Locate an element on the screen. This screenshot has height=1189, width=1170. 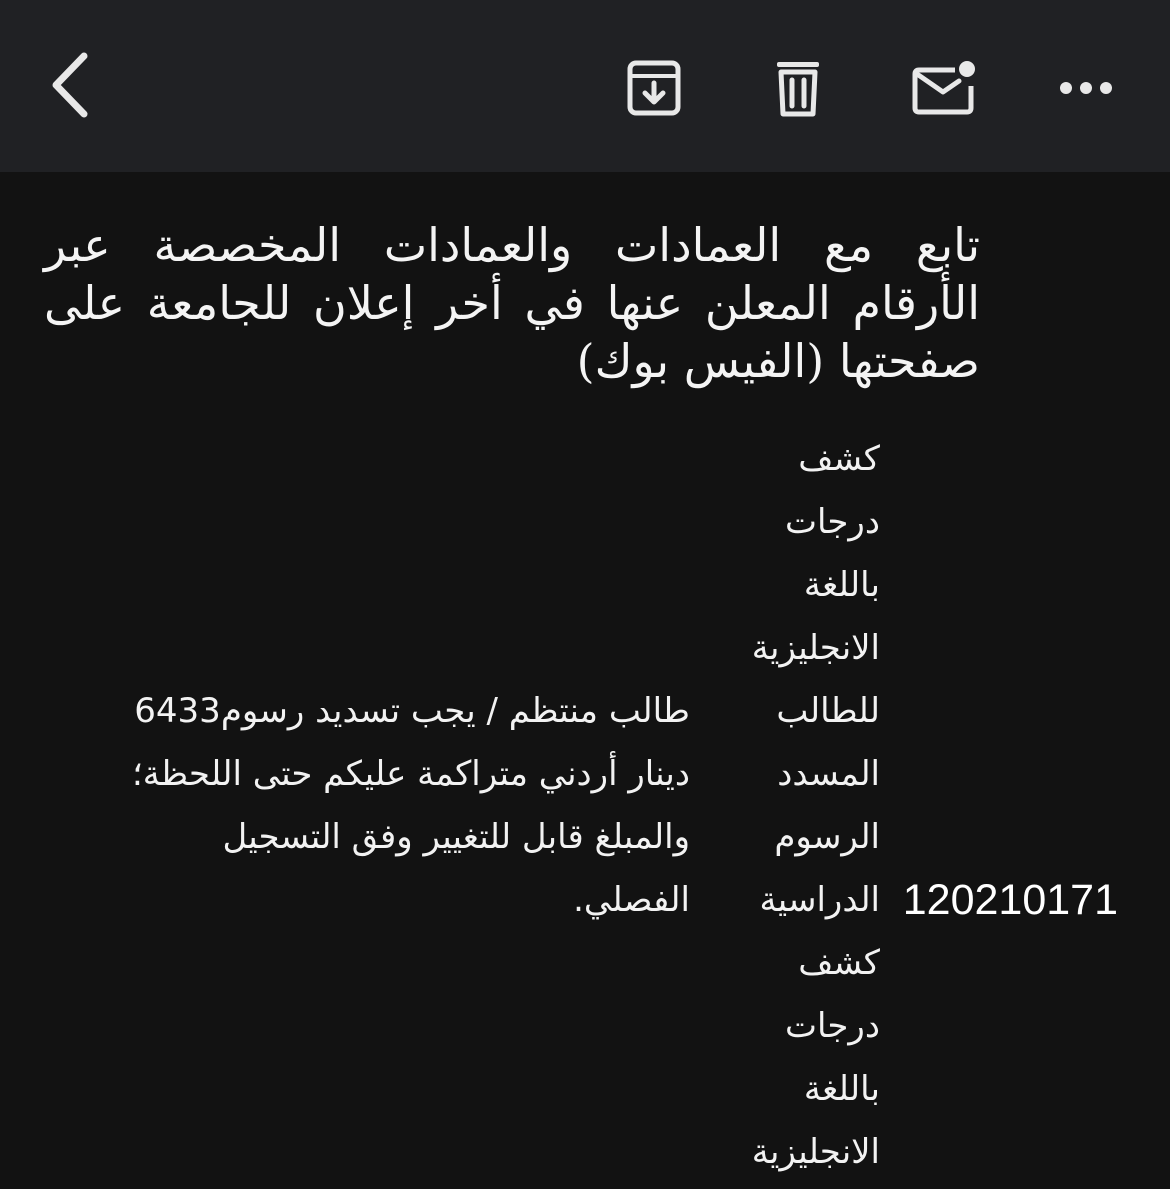
more-options-button is located at coordinates (1086, 88).